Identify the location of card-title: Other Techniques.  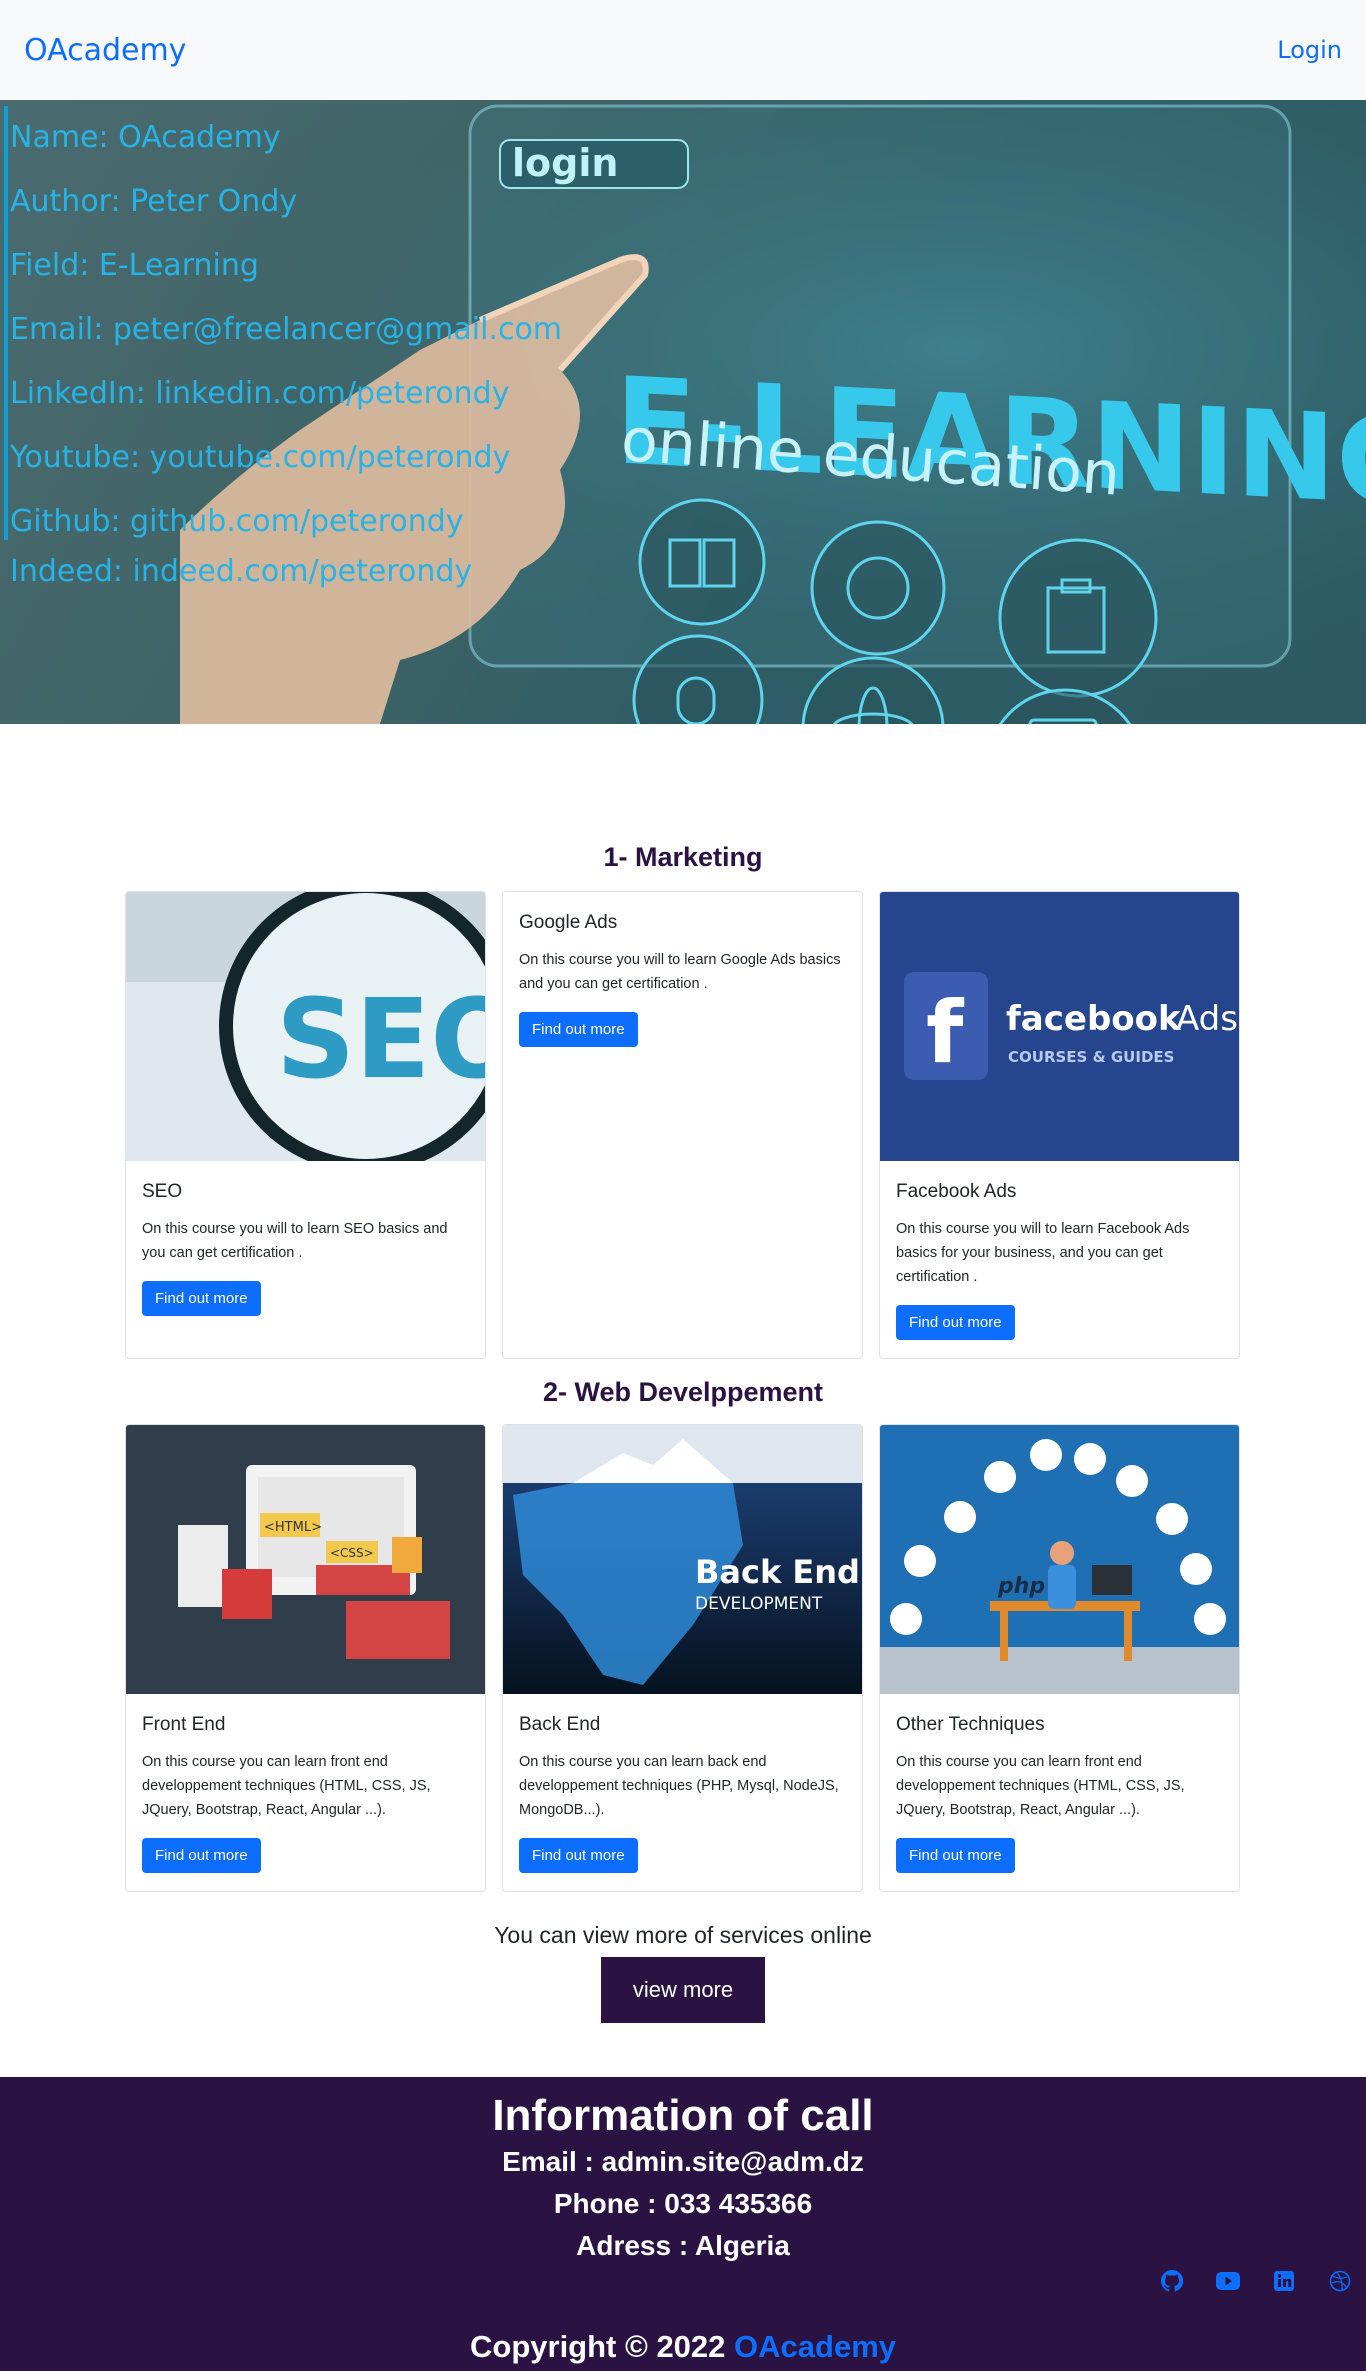
(970, 1724).